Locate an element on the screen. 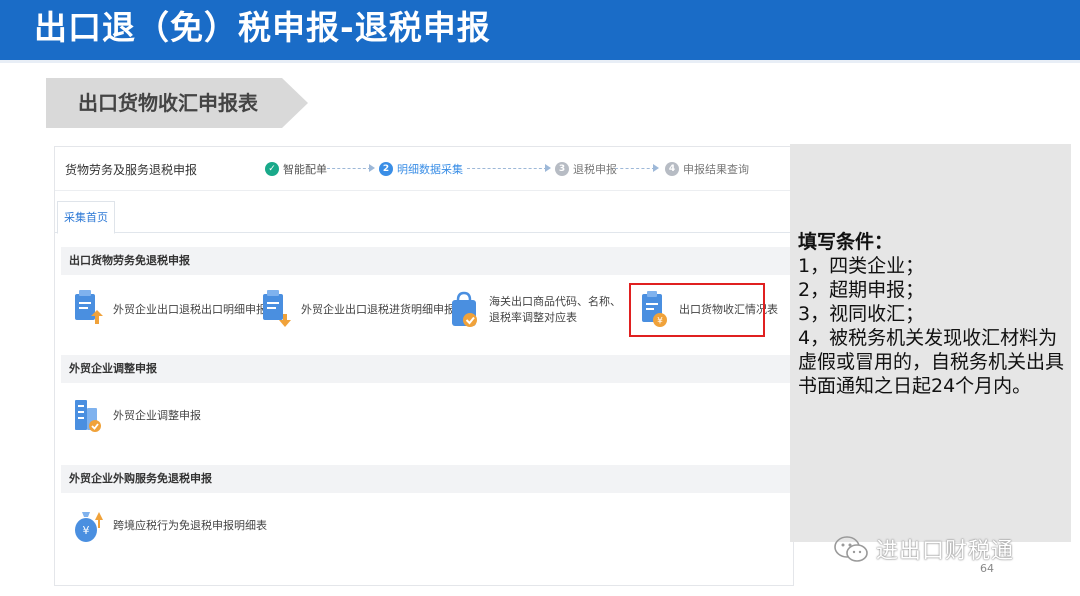  item-label: 外贸企业出口退税出口明细申报表 is located at coordinates (195, 309).